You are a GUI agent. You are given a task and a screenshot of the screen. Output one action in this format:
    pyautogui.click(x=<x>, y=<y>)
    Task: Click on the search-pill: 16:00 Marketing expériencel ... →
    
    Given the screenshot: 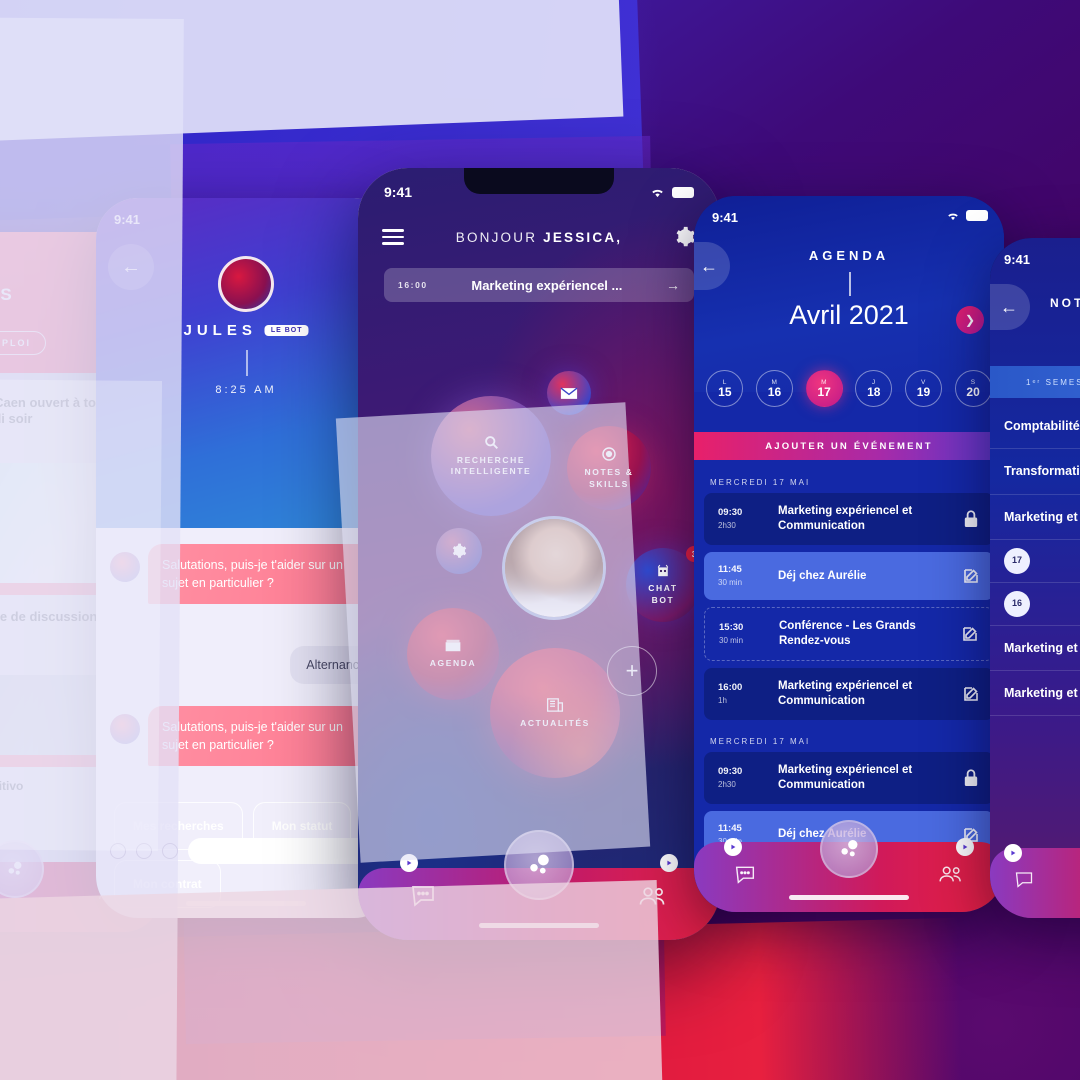 What is the action you would take?
    pyautogui.click(x=539, y=285)
    